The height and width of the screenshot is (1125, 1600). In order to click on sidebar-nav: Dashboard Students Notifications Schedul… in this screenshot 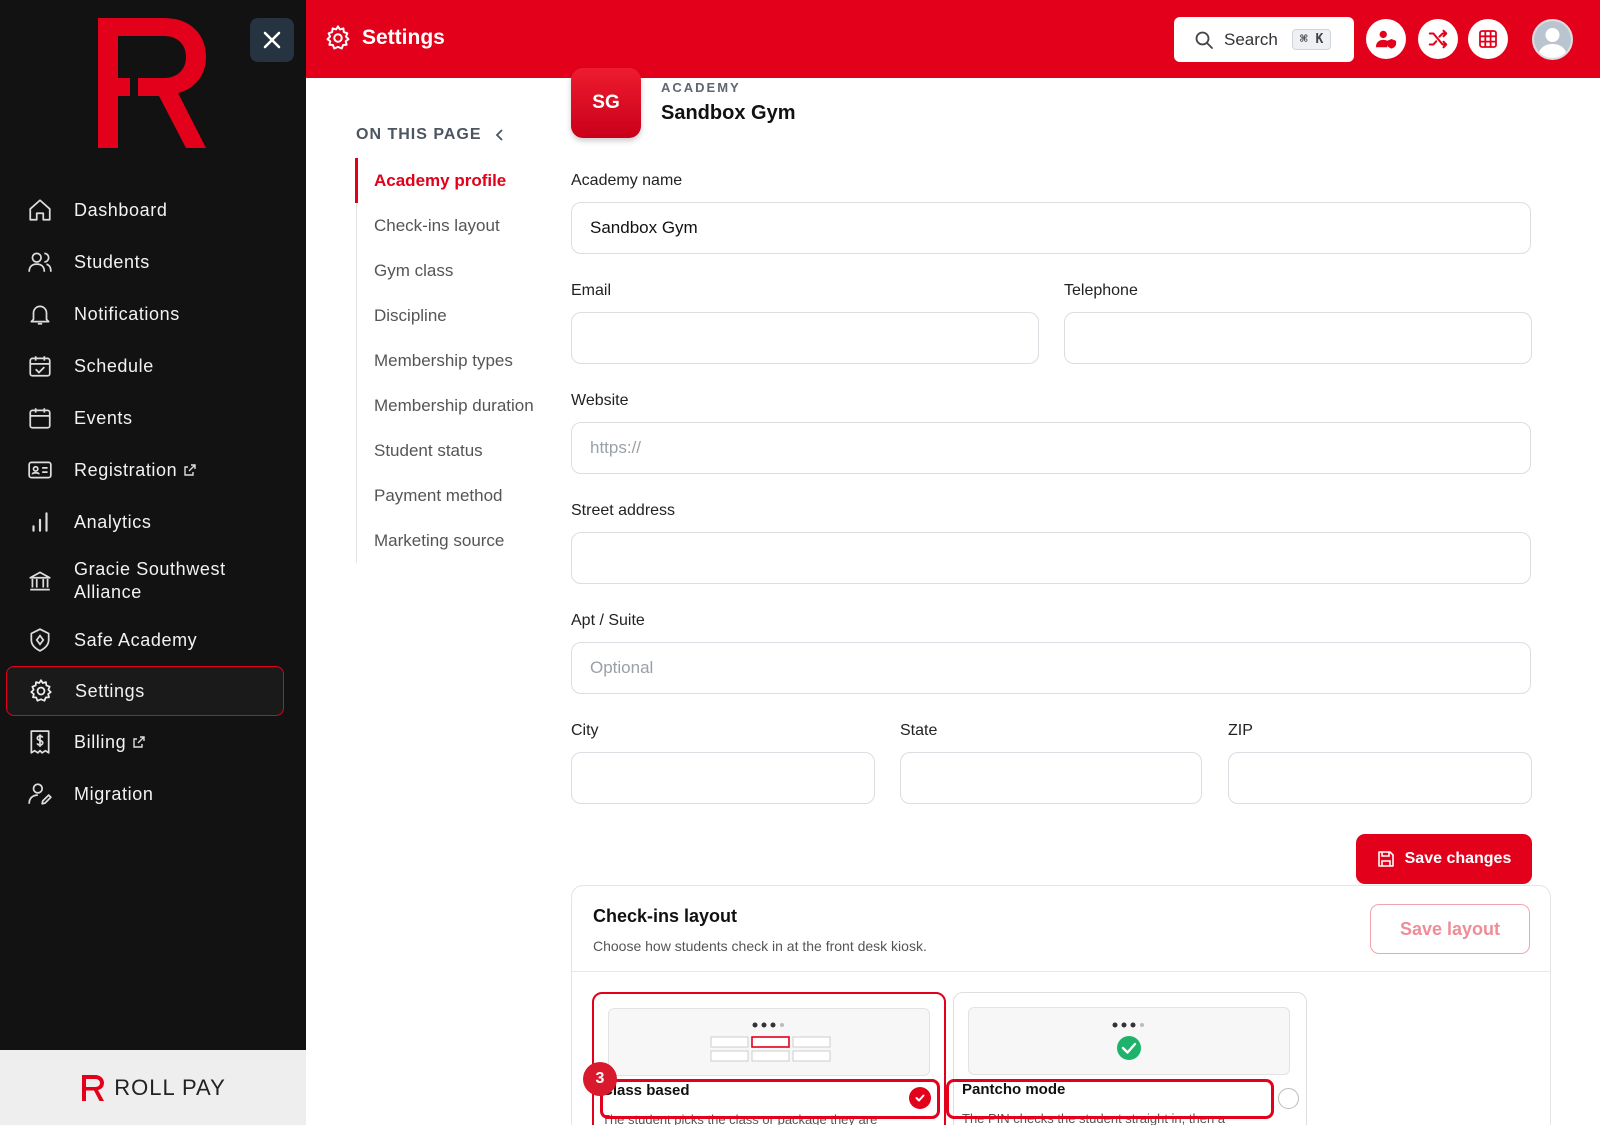, I will do `click(153, 502)`.